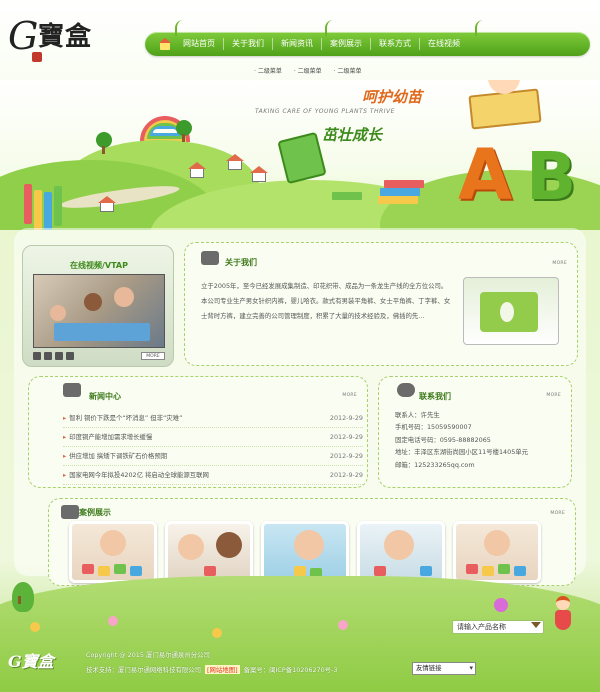 This screenshot has height=692, width=600. Describe the element at coordinates (148, 655) in the screenshot. I see `copyright-text: Copyright @ 2015 厦门易尔通泉州分公司` at that location.